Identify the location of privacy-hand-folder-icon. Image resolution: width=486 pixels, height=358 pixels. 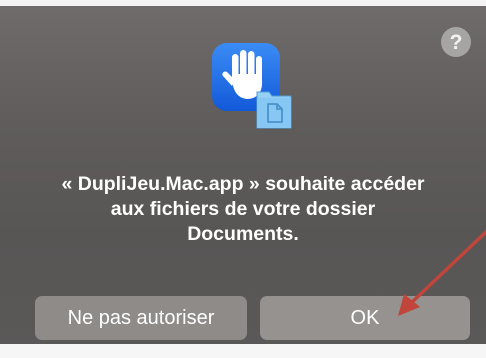
(252, 86).